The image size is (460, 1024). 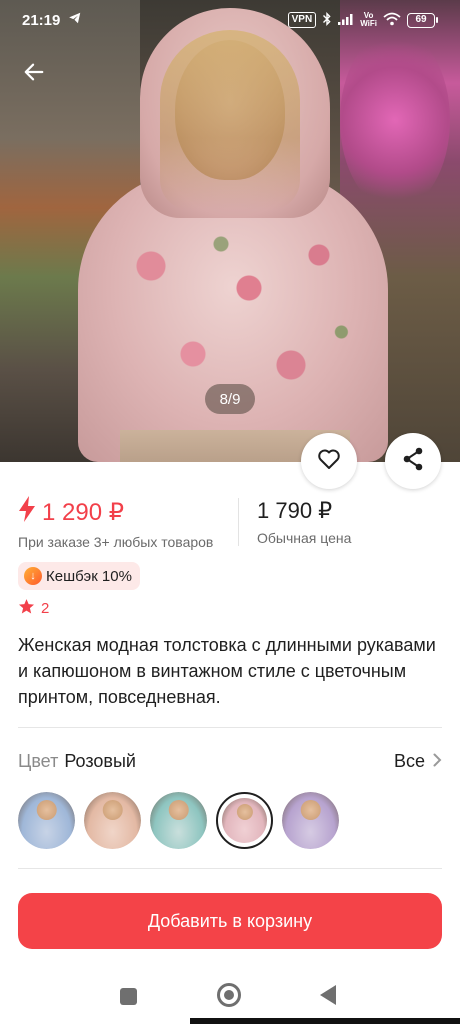 I want to click on cashback-icon: ↓, so click(x=33, y=576).